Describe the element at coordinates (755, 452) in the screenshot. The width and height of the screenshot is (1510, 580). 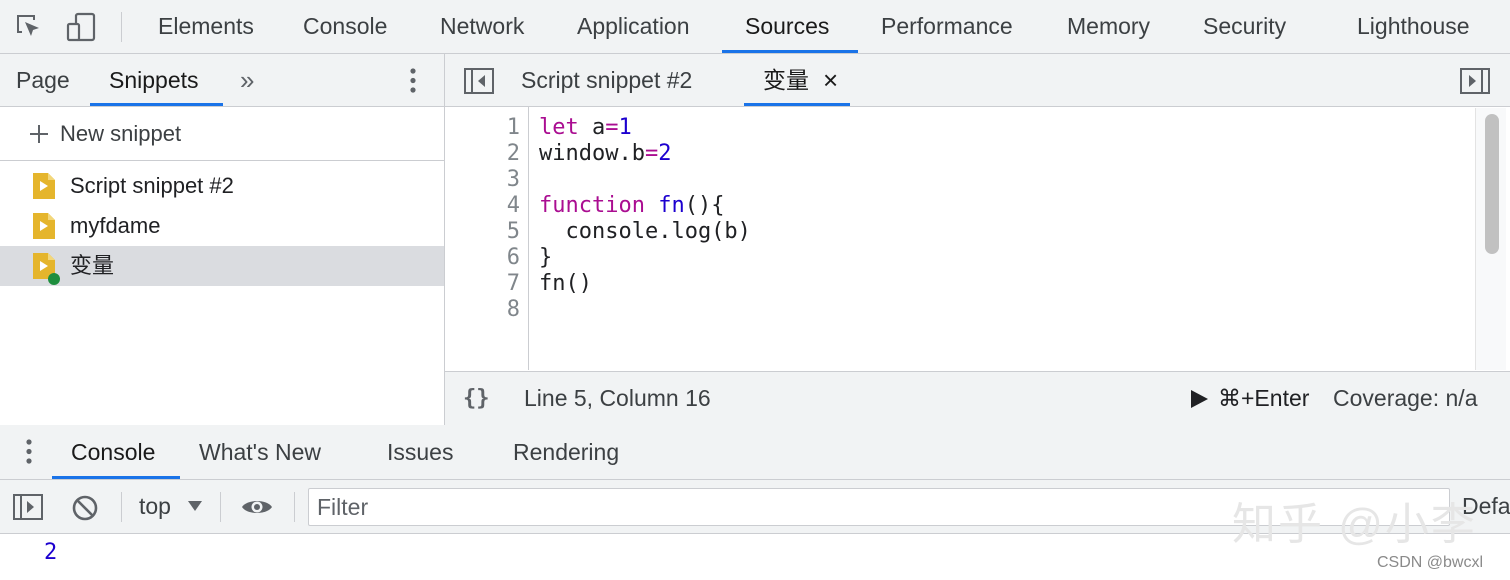
I see `drawer-tabbar: Console What's New Issues Rendering` at that location.